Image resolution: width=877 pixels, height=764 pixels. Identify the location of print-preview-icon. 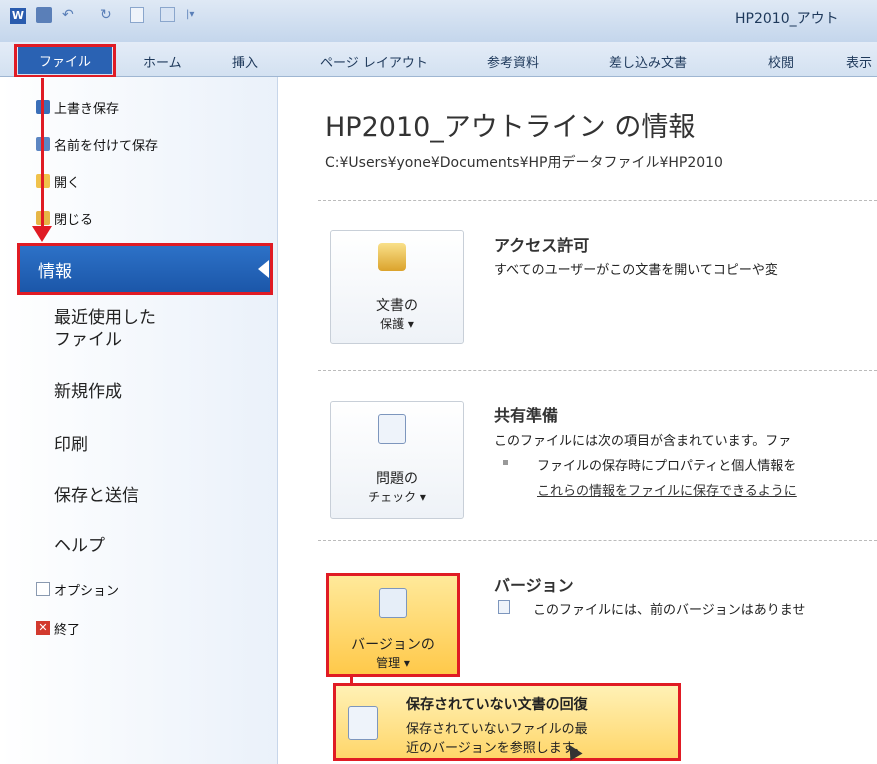
(167, 14).